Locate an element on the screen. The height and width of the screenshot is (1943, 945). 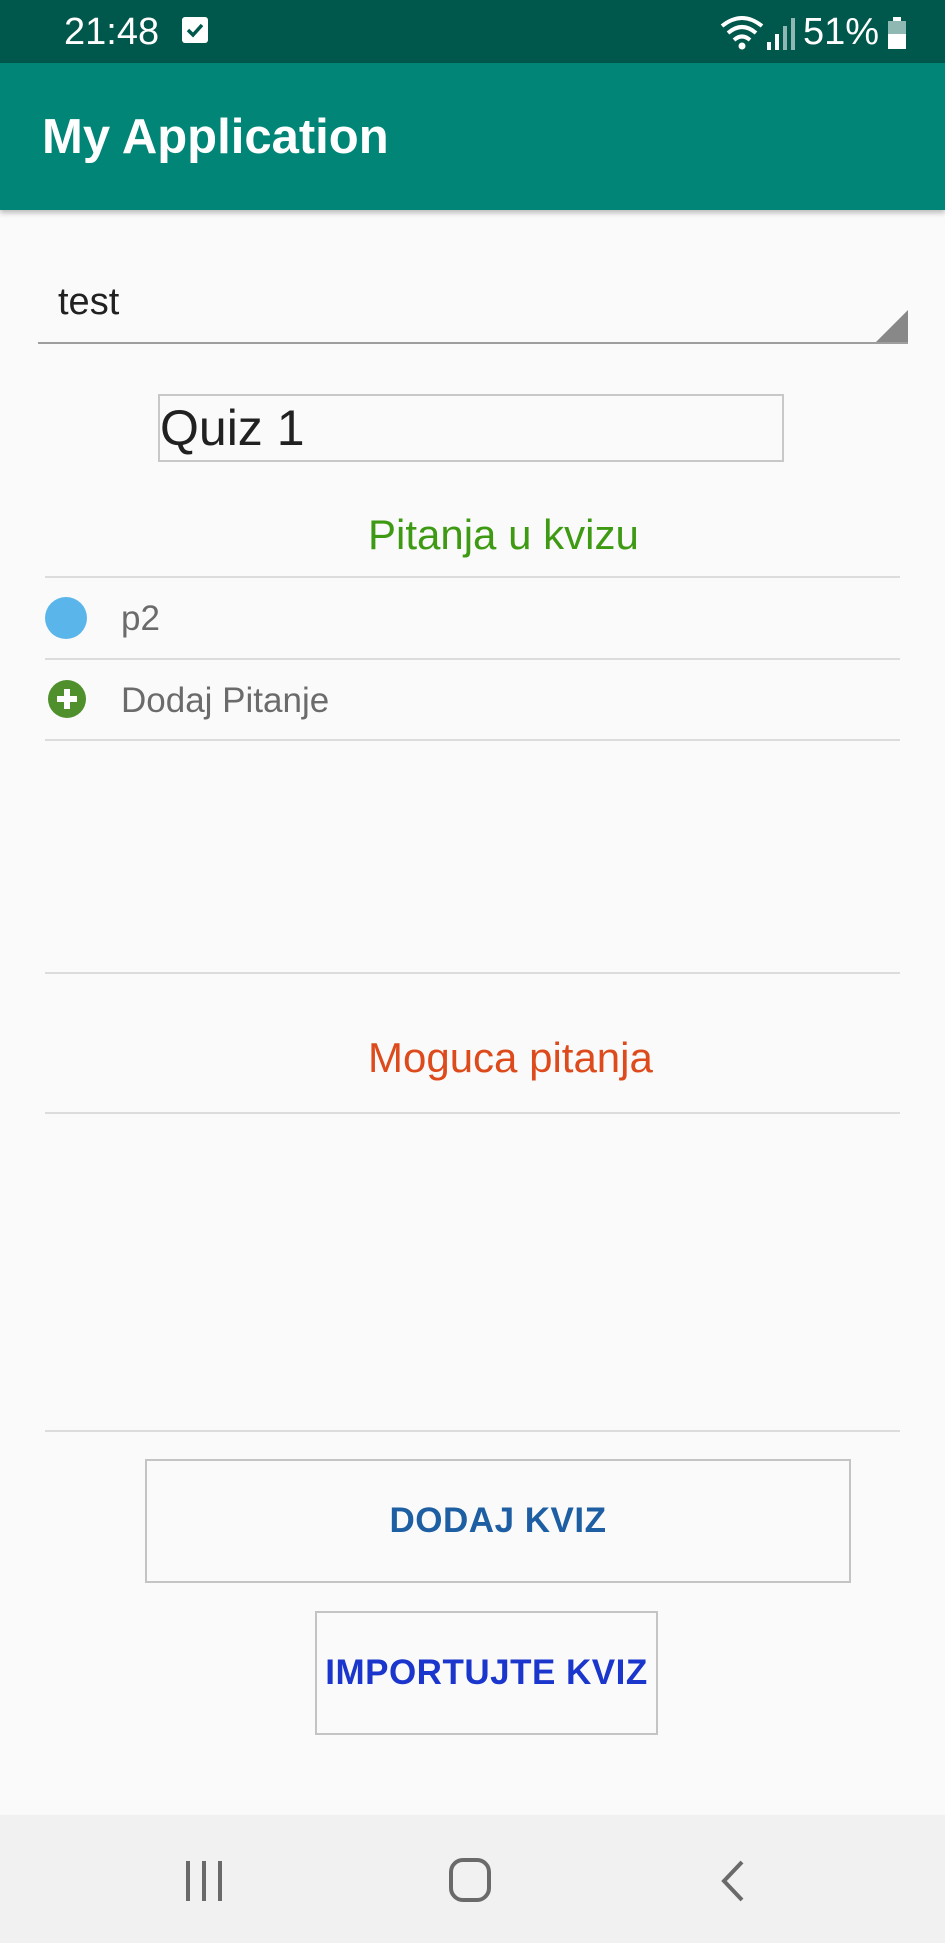
navigation-bar is located at coordinates (472, 1879).